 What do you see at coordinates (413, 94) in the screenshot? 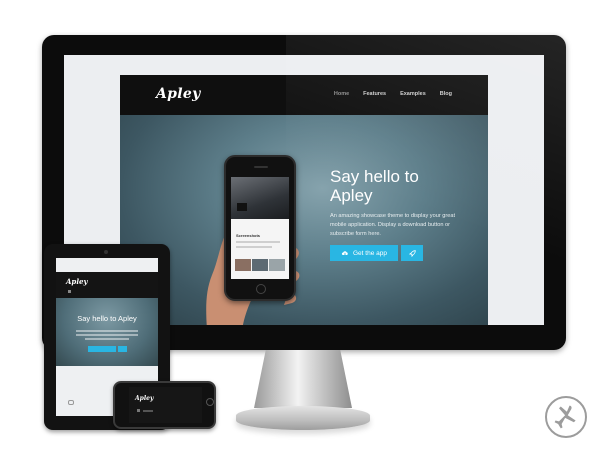
I see `nav-link-examples: Examples` at bounding box center [413, 94].